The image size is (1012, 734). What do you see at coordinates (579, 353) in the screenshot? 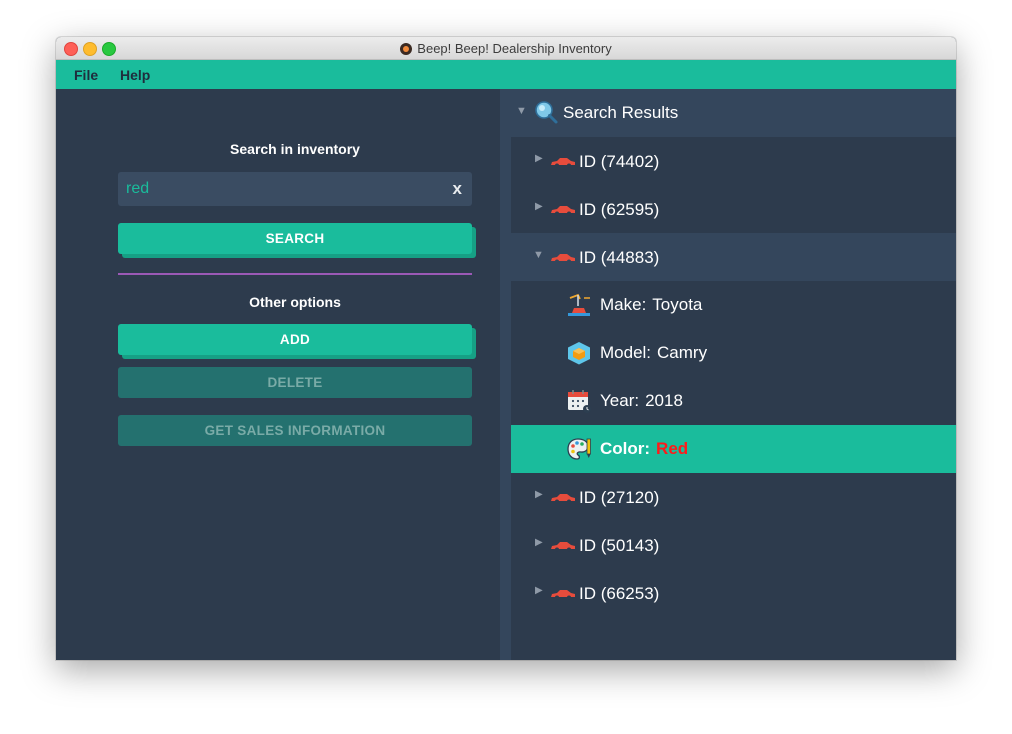
I see `cube-icon` at bounding box center [579, 353].